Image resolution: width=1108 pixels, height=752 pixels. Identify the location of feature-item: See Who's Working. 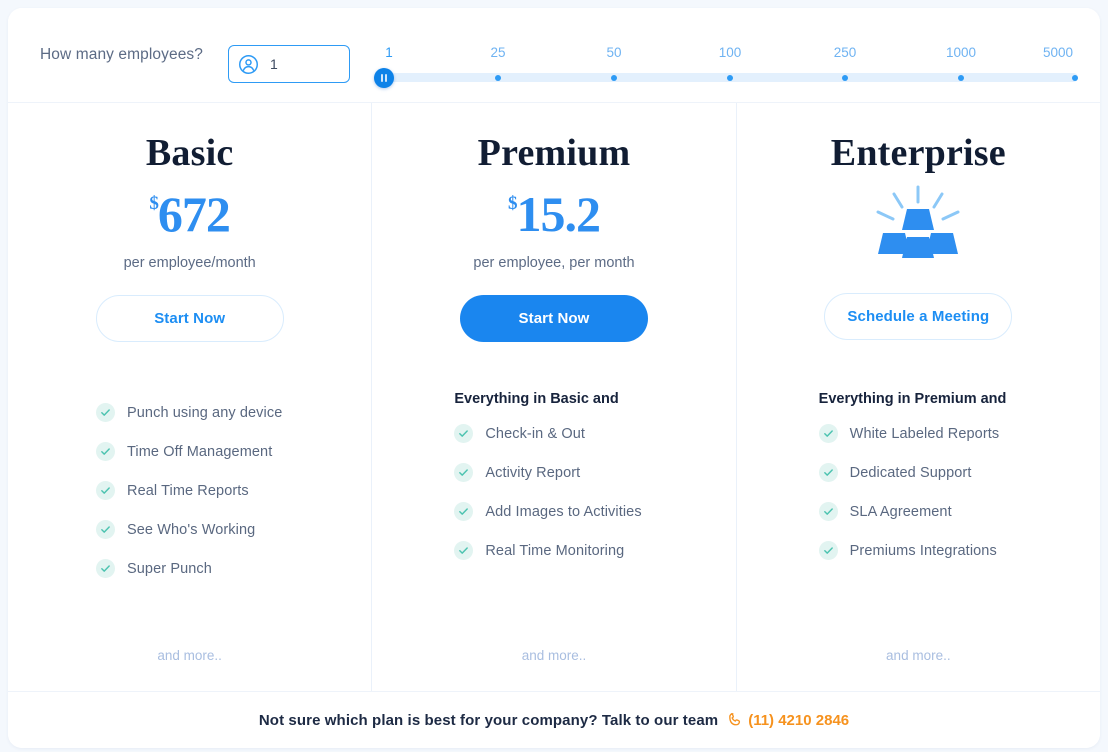
(233, 529).